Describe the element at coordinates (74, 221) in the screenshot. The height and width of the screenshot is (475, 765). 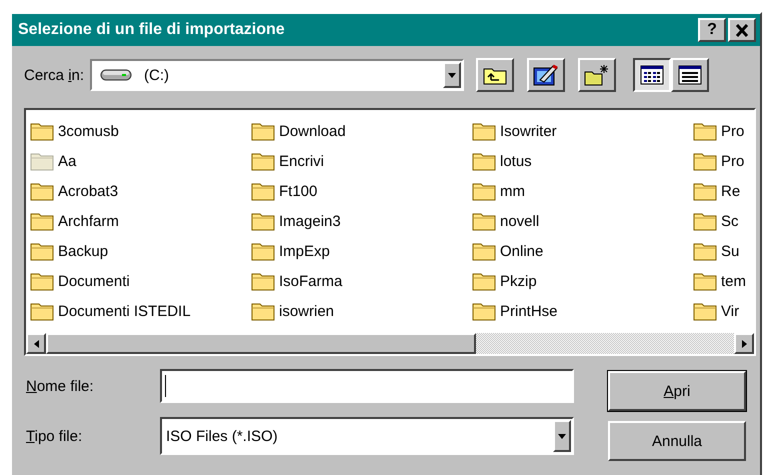
I see `folder-item: Archfarm` at that location.